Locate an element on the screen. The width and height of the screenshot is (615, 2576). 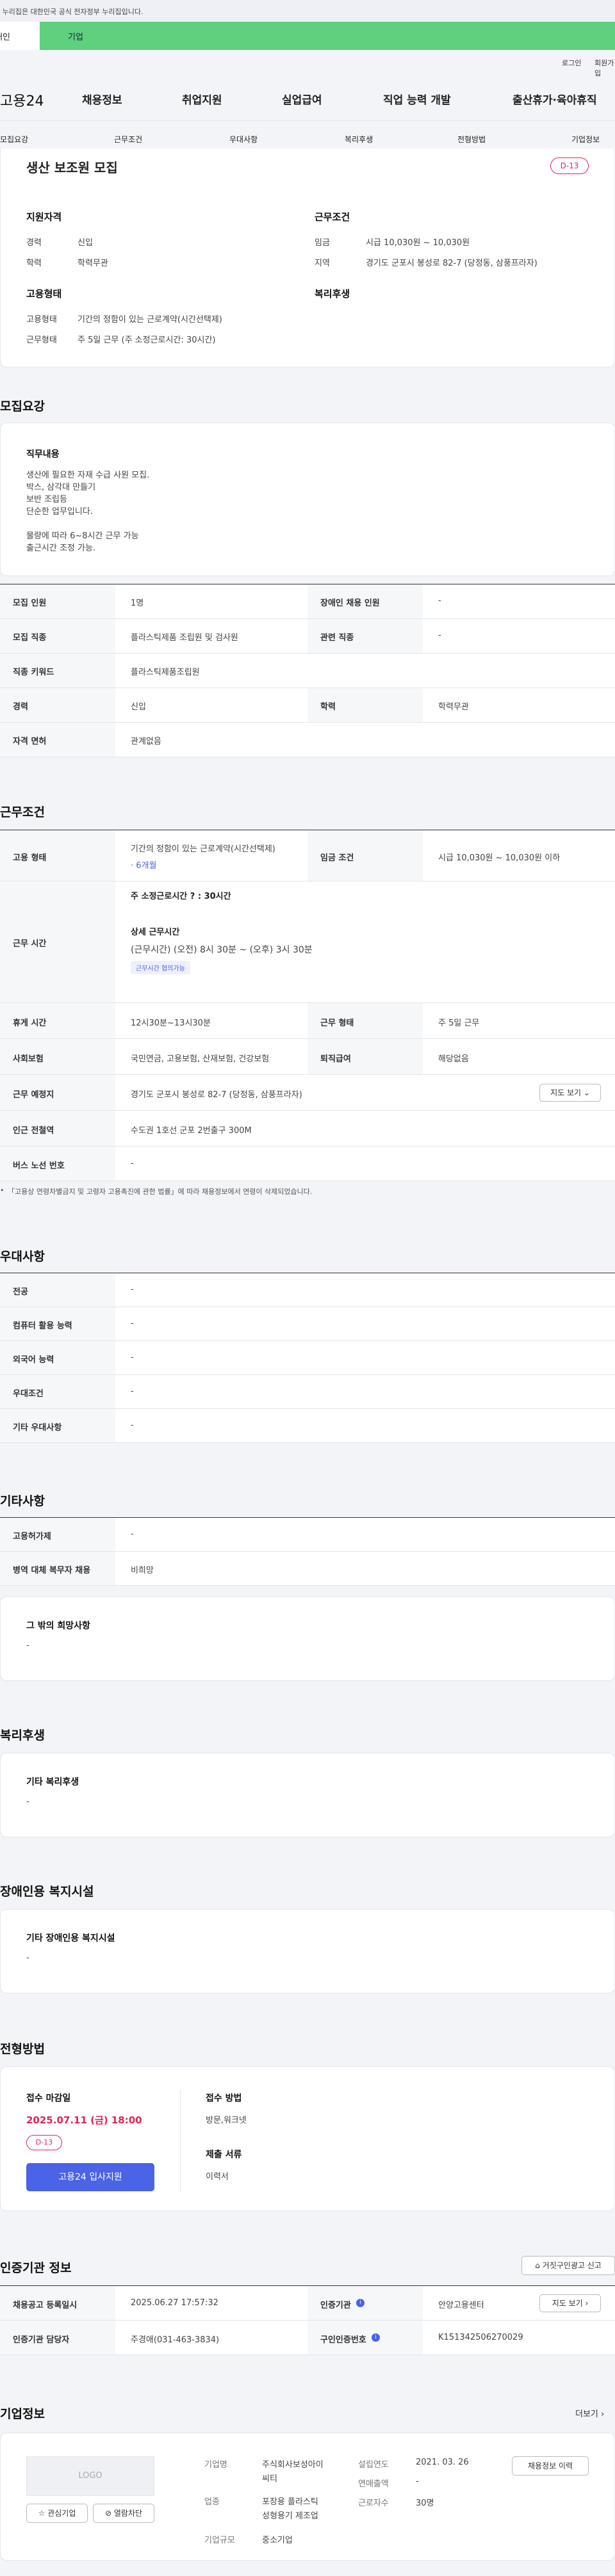
keyword-value: 플라스틱제품조립원 is located at coordinates (166, 672).